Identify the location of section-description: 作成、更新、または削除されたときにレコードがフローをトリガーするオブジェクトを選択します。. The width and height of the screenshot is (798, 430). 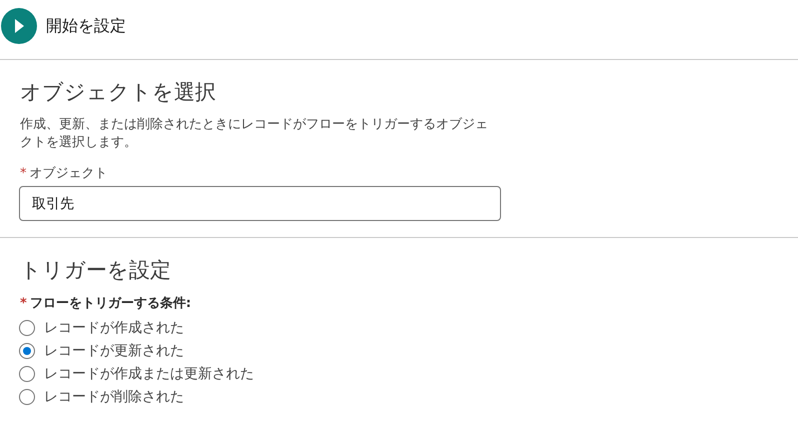
(254, 134).